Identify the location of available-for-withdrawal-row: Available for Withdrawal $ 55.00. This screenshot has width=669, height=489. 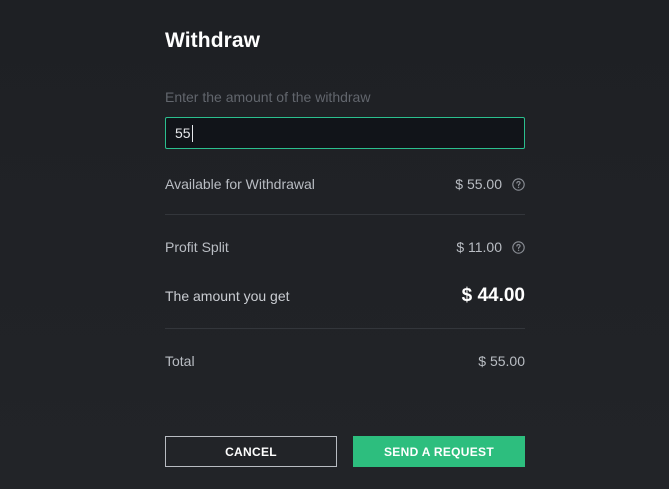
(345, 184).